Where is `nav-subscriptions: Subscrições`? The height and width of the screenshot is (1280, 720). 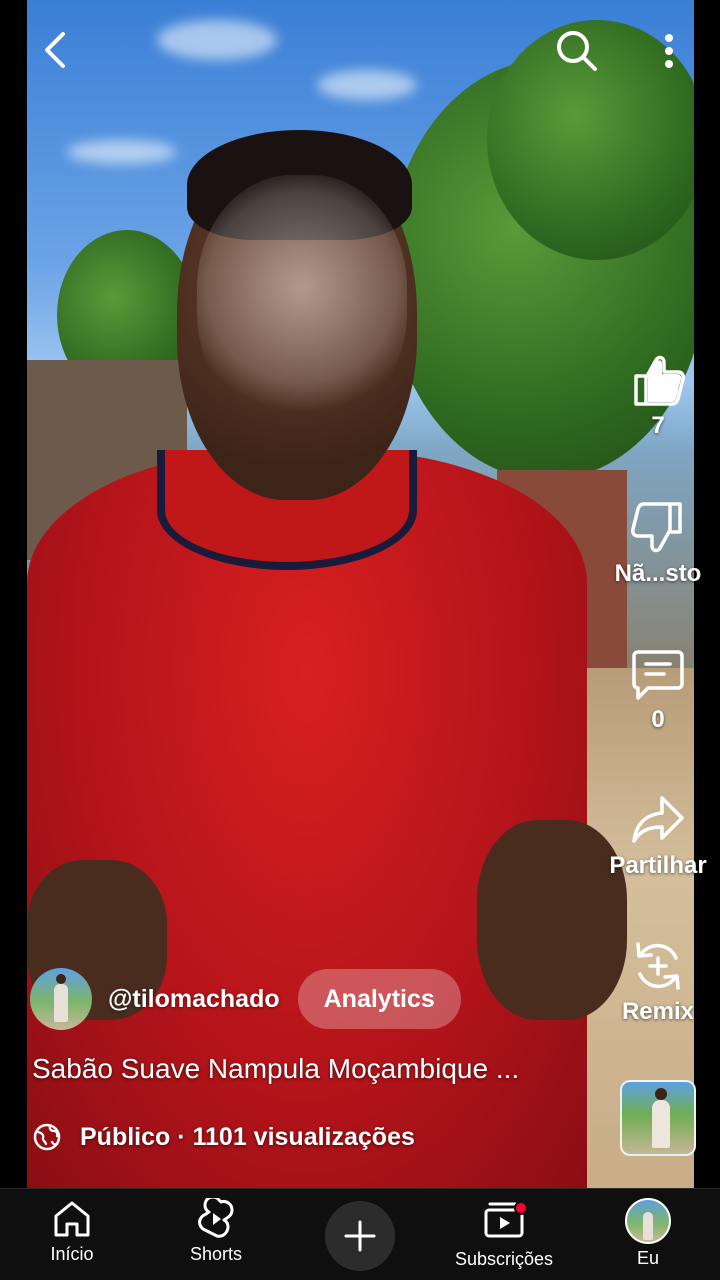
nav-subscriptions: Subscrições is located at coordinates (504, 1239).